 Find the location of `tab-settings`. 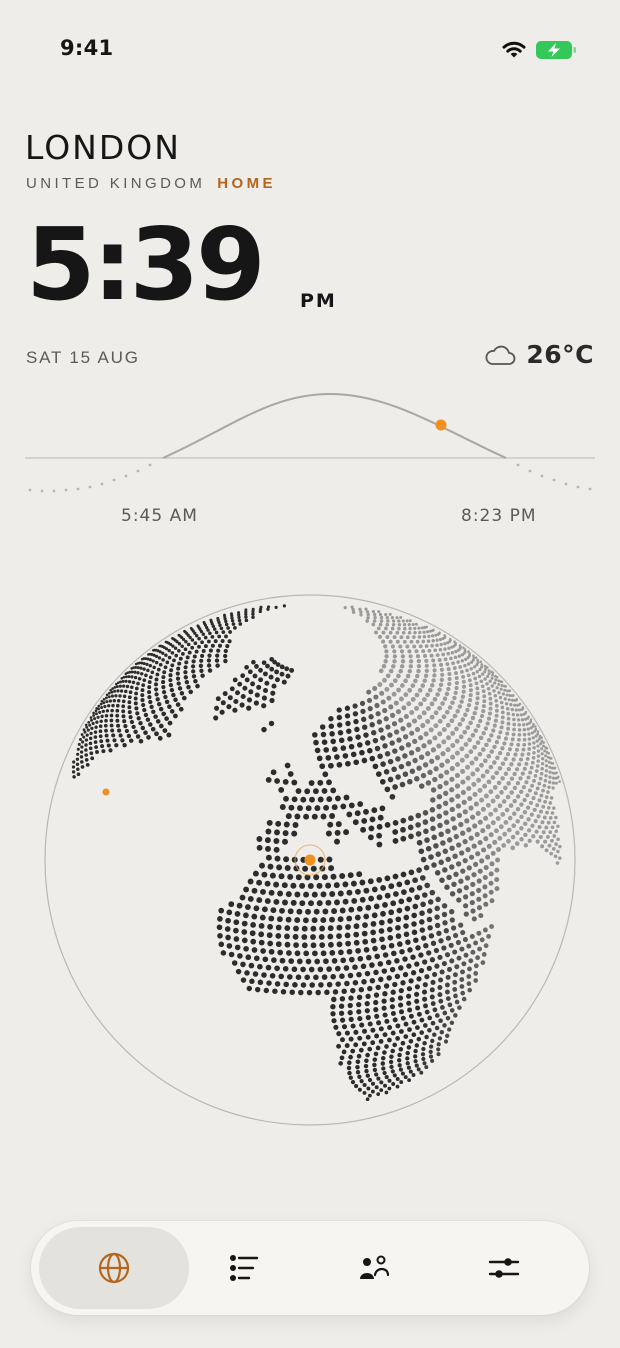

tab-settings is located at coordinates (504, 1268).